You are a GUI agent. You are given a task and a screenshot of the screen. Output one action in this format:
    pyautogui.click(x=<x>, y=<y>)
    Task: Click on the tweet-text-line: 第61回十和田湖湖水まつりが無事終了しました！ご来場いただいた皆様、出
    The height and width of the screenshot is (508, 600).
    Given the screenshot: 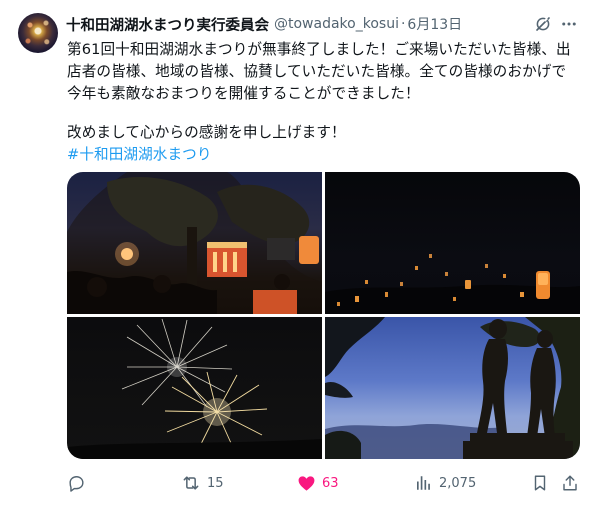 What is the action you would take?
    pyautogui.click(x=319, y=49)
    